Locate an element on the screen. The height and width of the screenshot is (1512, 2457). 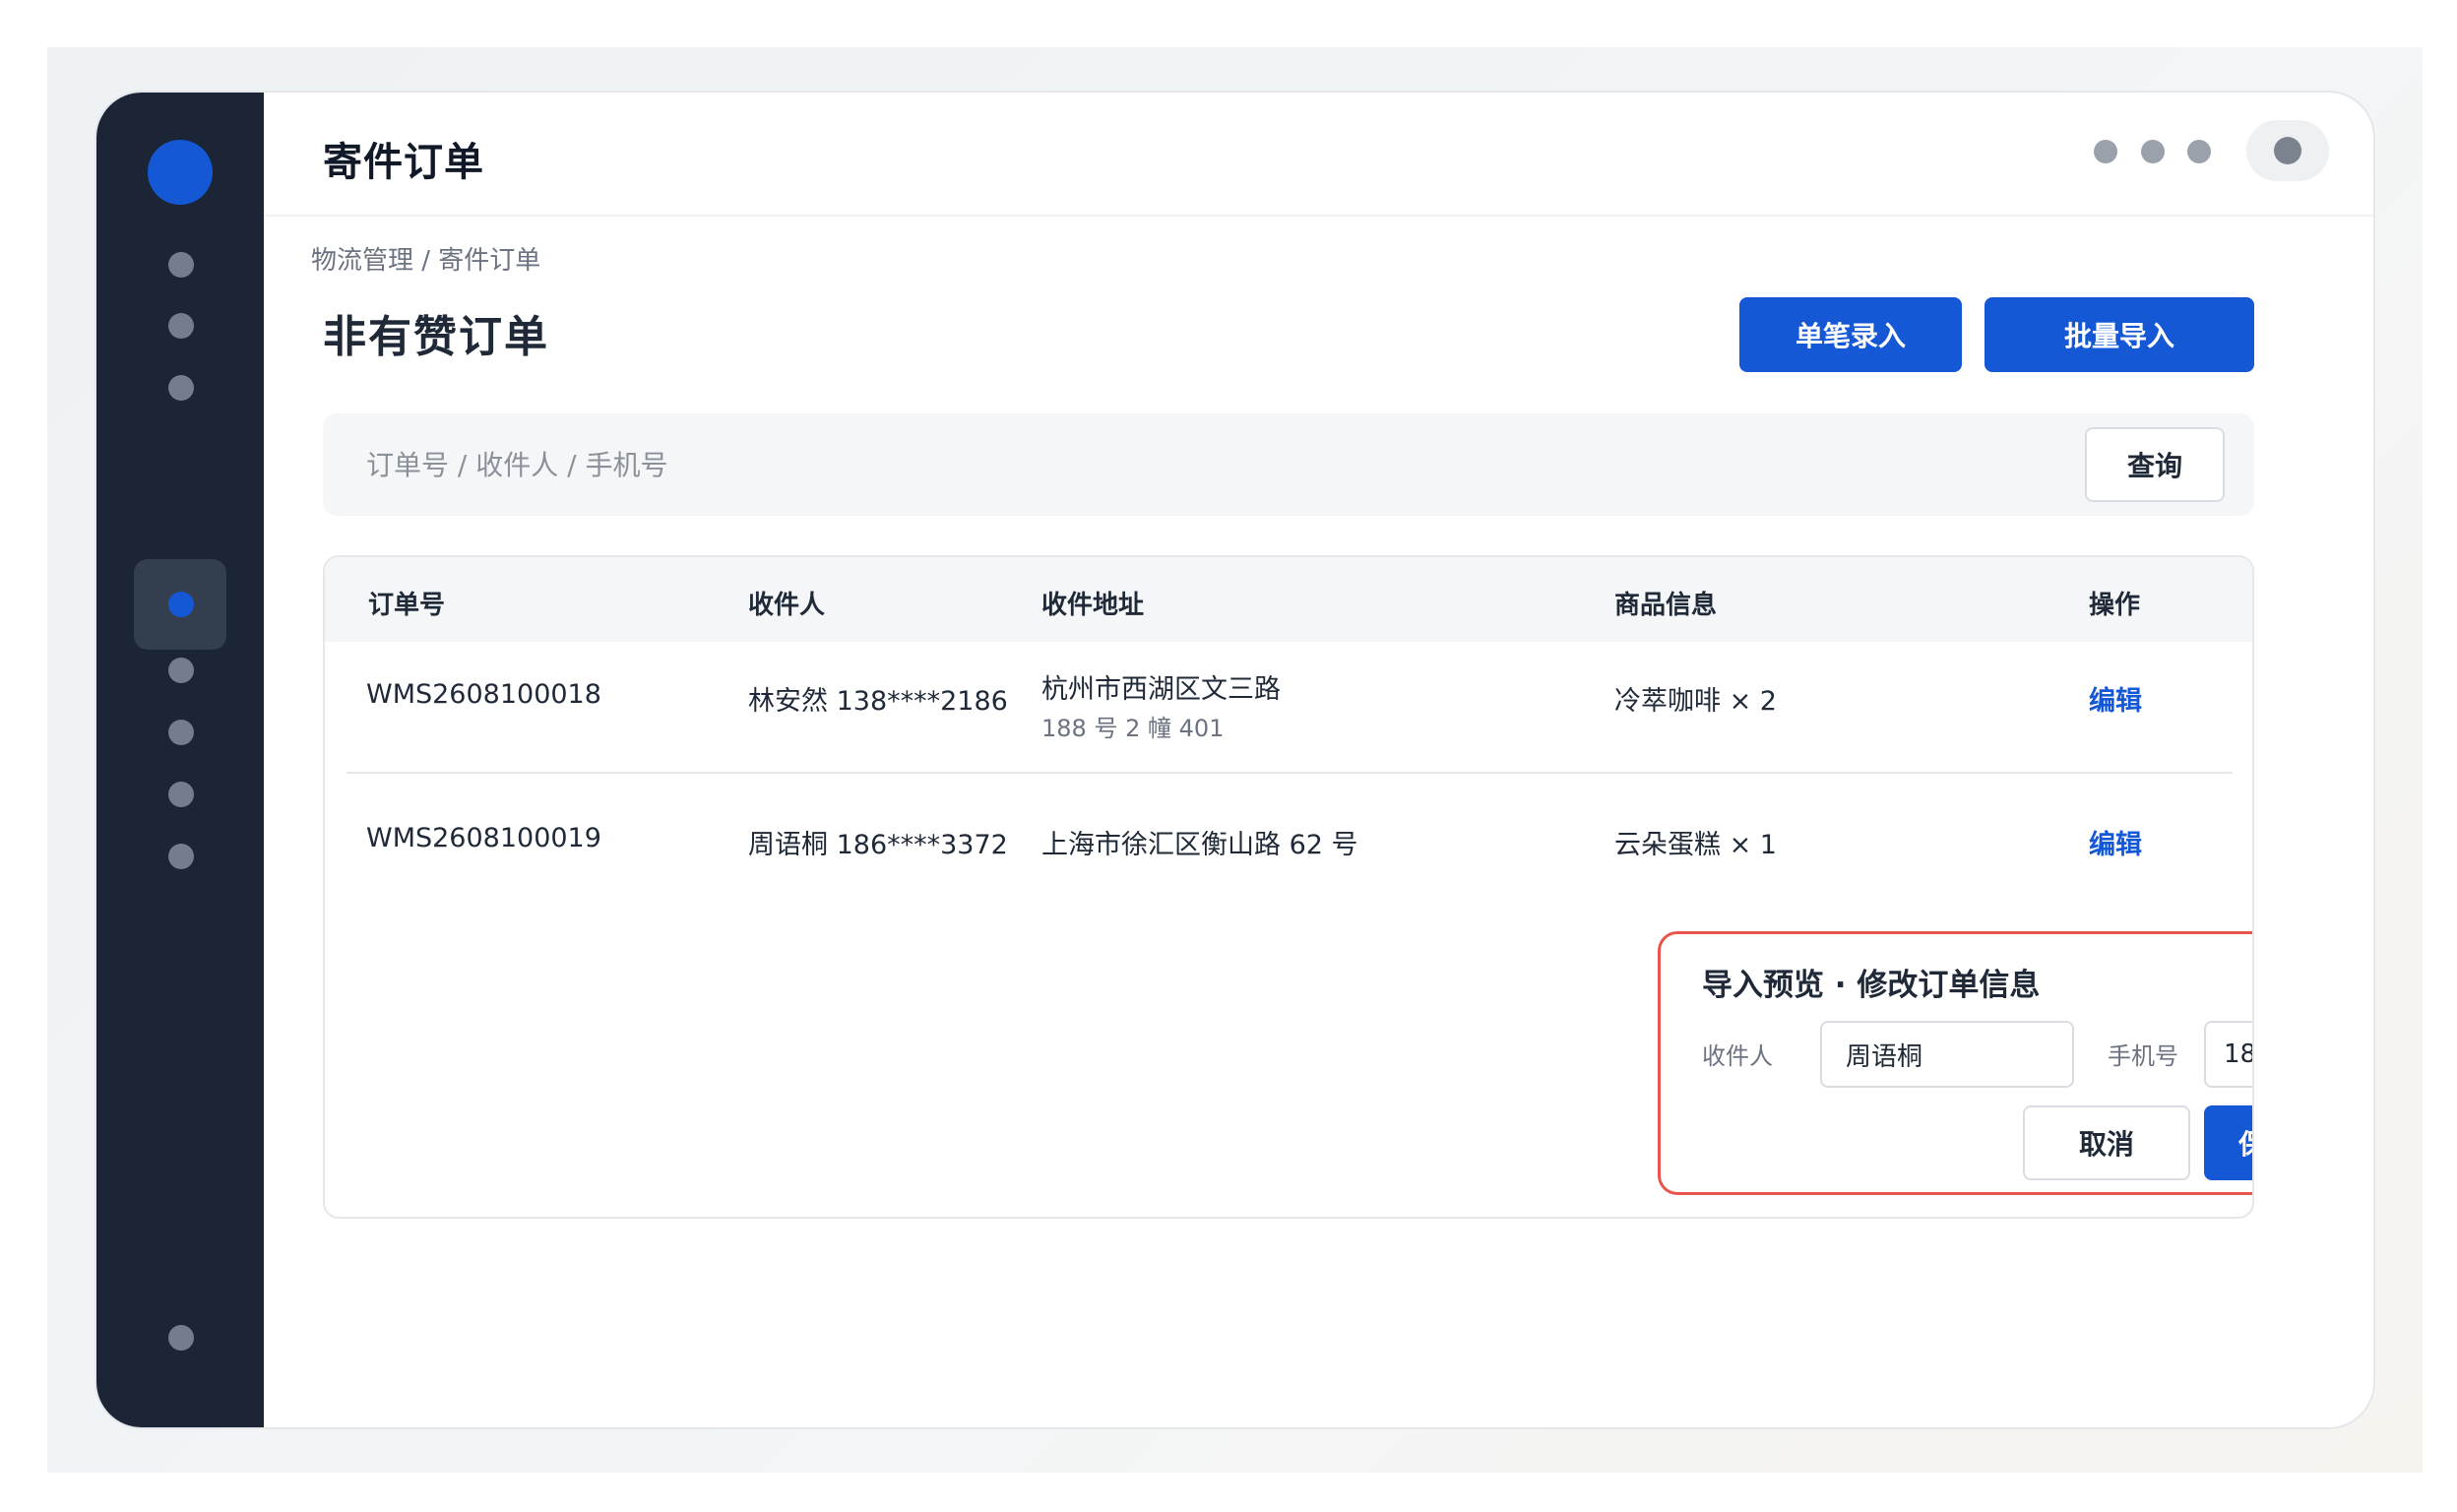
table-header: 订单号 收件人 收件地址 商品信息 操作 is located at coordinates (1288, 599).